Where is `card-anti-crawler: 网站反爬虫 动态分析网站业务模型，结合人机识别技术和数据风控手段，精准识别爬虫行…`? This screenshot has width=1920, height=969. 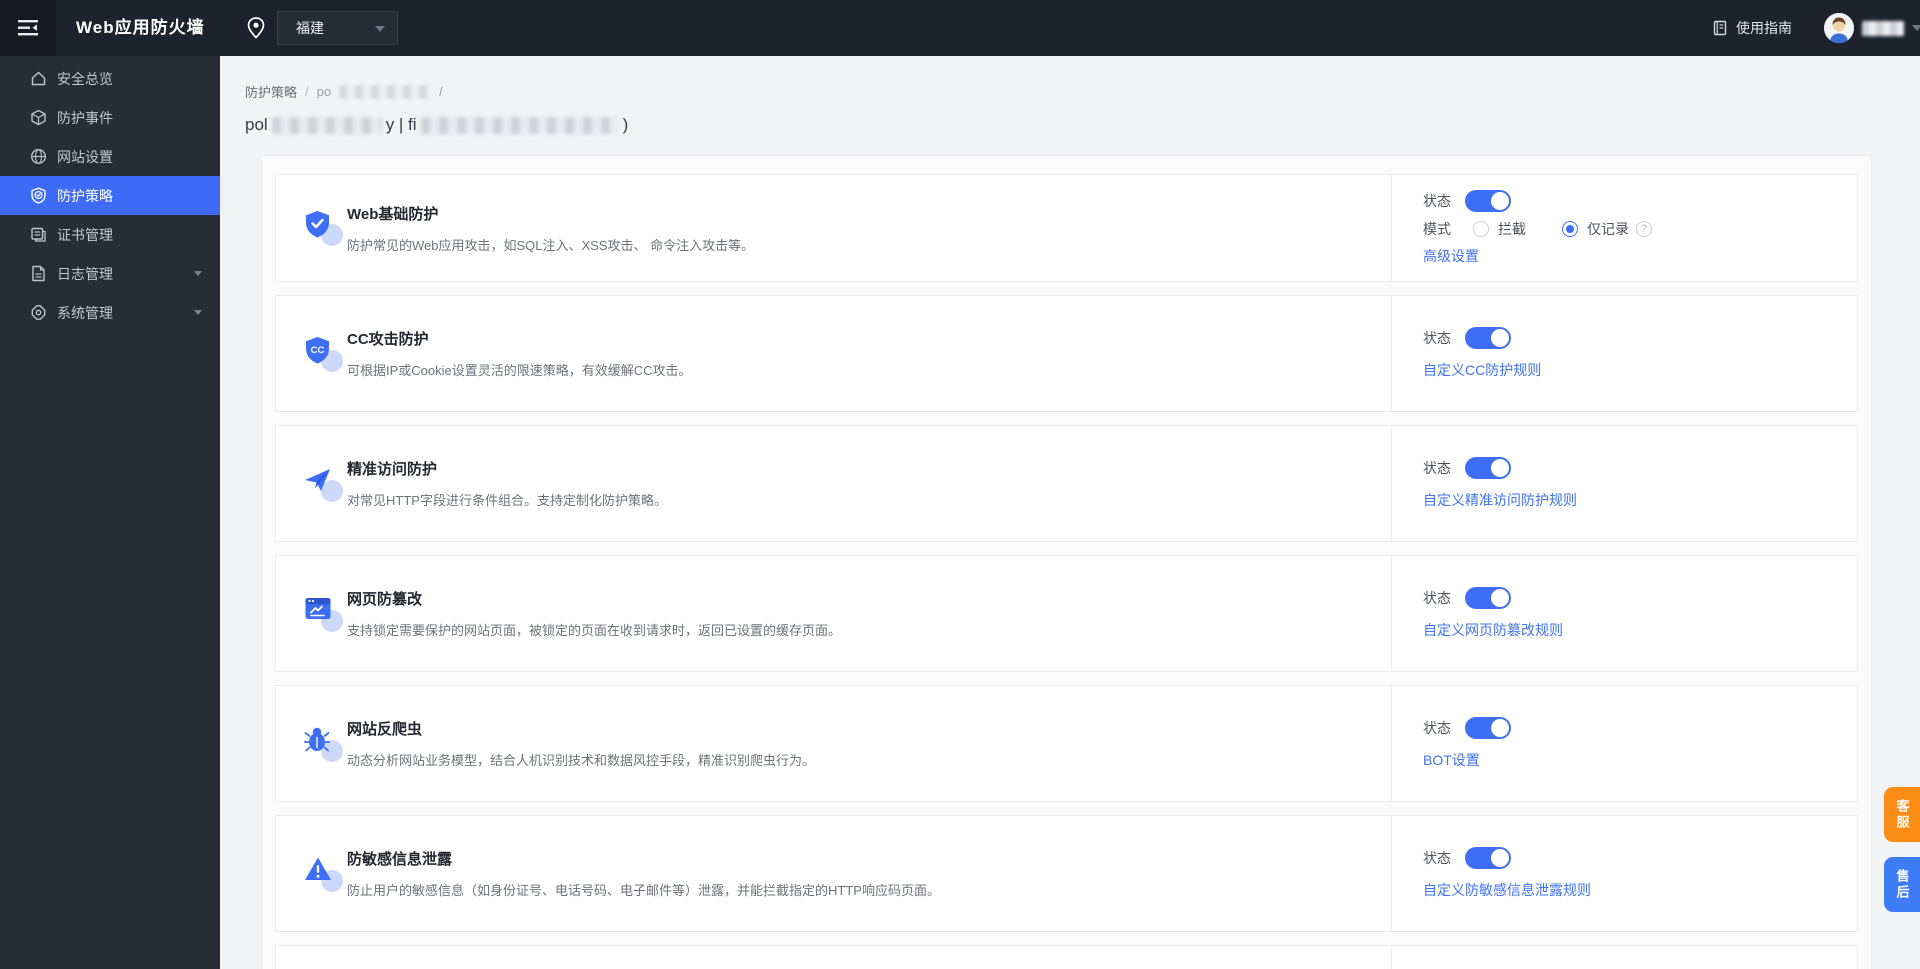 card-anti-crawler: 网站反爬虫 动态分析网站业务模型，结合人机识别技术和数据风控手段，精准识别爬虫行… is located at coordinates (1066, 743).